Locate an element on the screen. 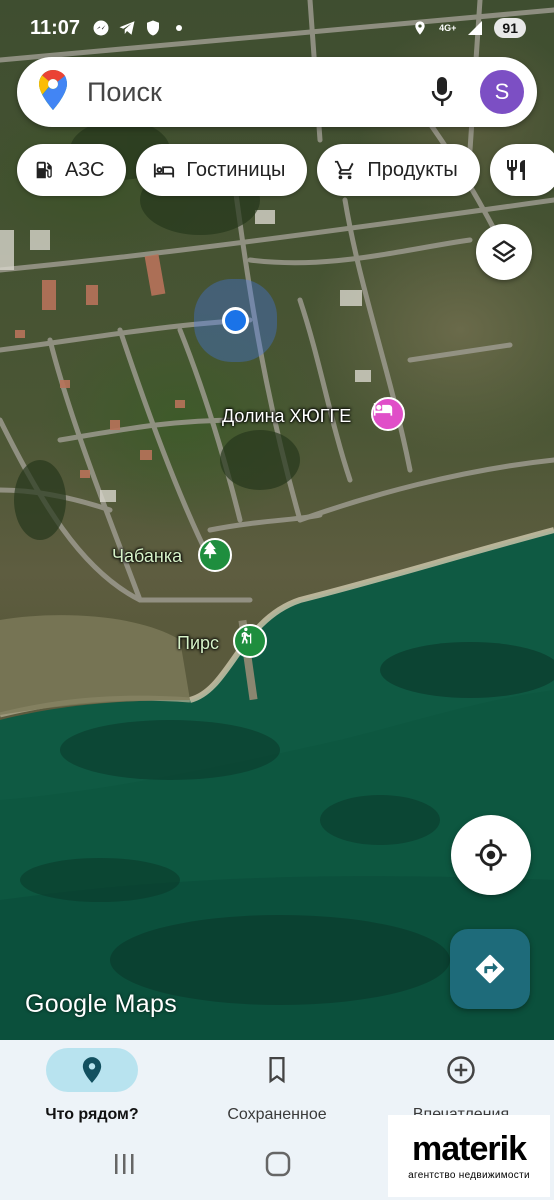 Image resolution: width=554 pixels, height=1200 pixels. google-maps-logo-icon is located at coordinates (53, 92).